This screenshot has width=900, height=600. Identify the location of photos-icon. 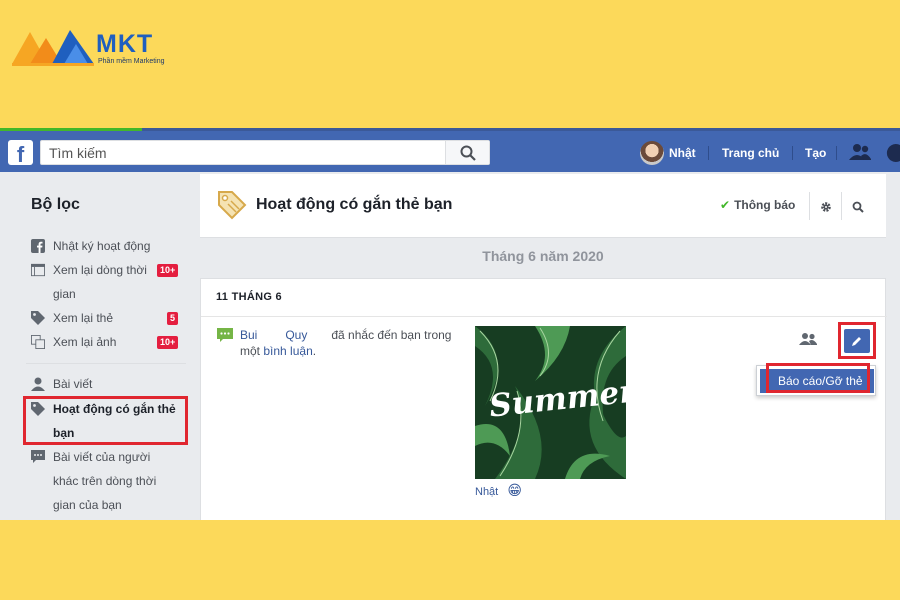
(38, 342).